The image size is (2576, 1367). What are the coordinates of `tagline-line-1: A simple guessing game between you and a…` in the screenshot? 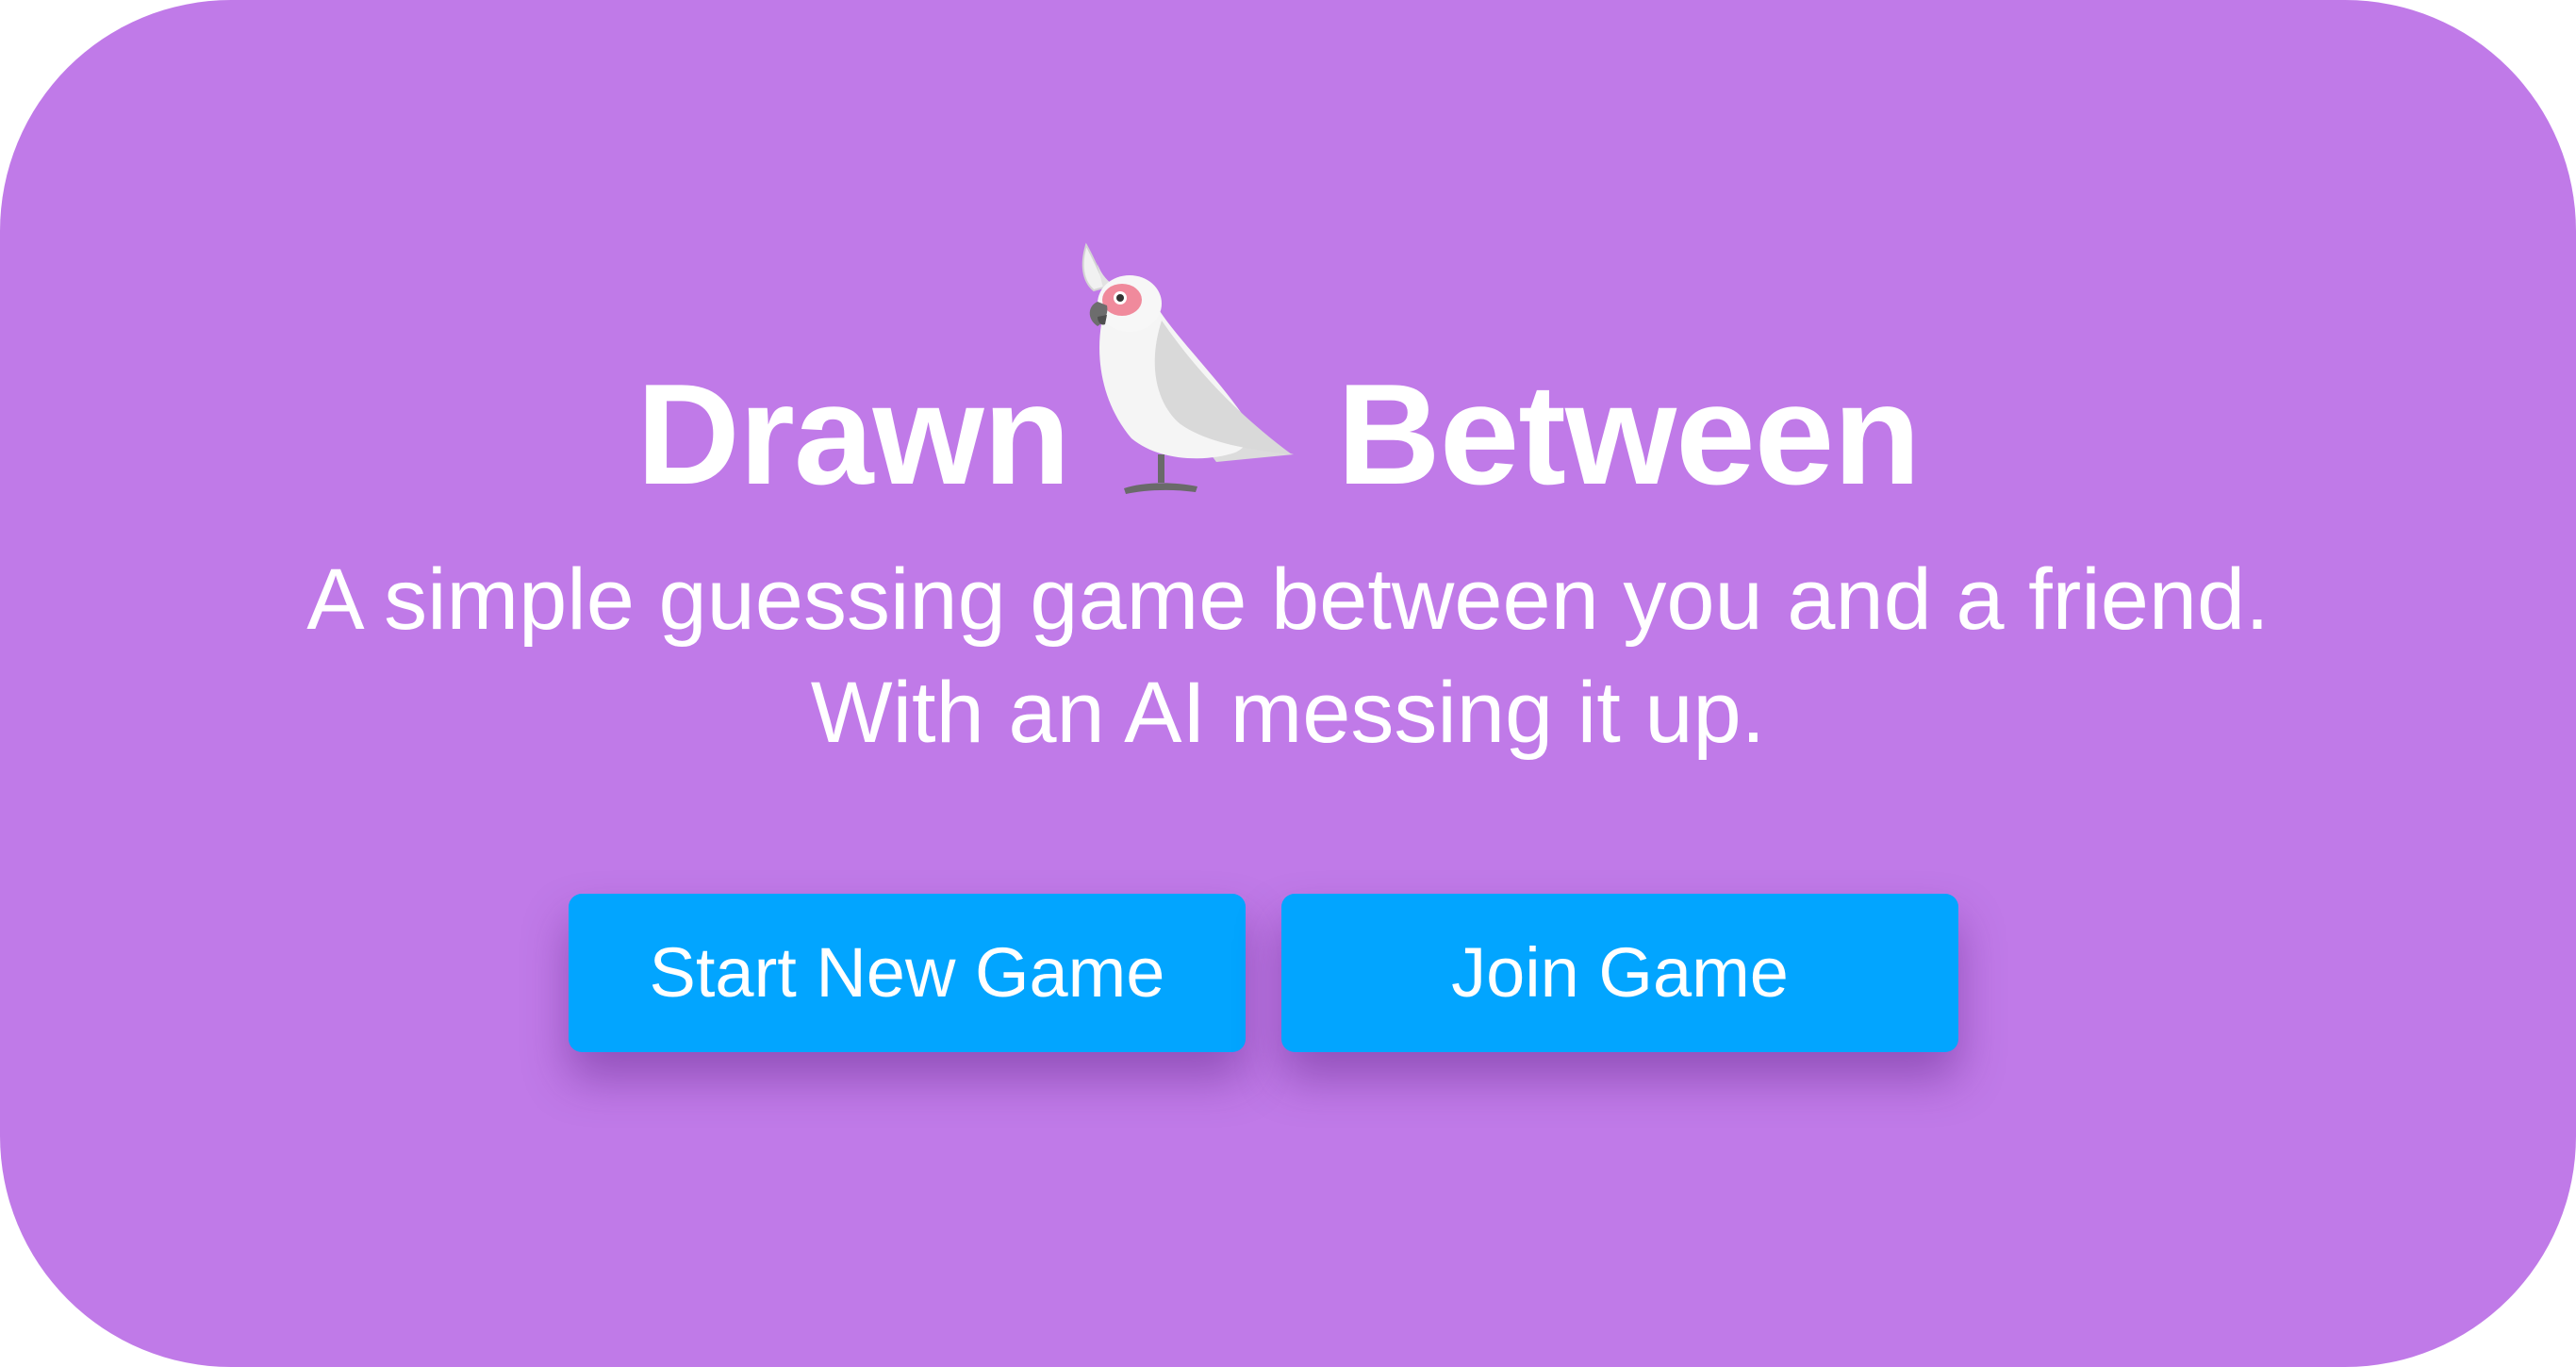 It's located at (1288, 600).